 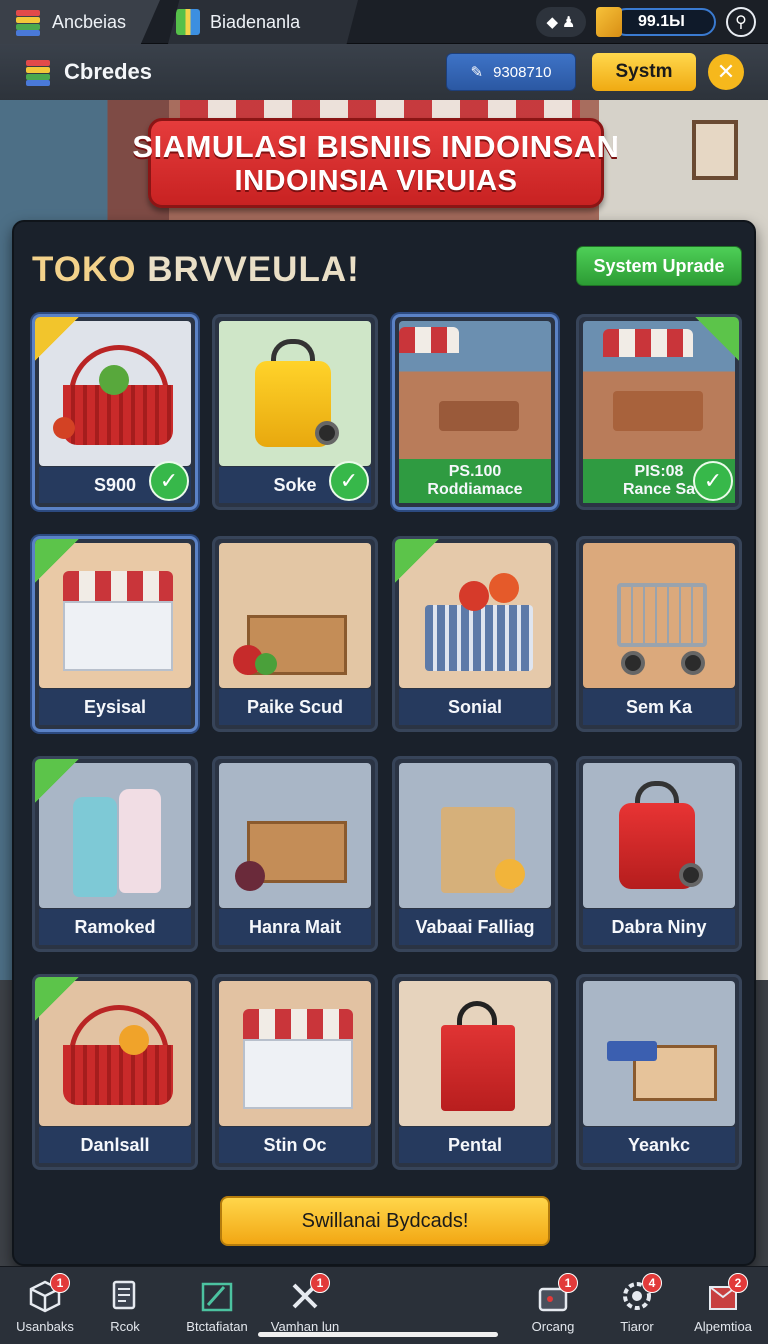 I want to click on coin-value: 99.1Ы, so click(x=664, y=22).